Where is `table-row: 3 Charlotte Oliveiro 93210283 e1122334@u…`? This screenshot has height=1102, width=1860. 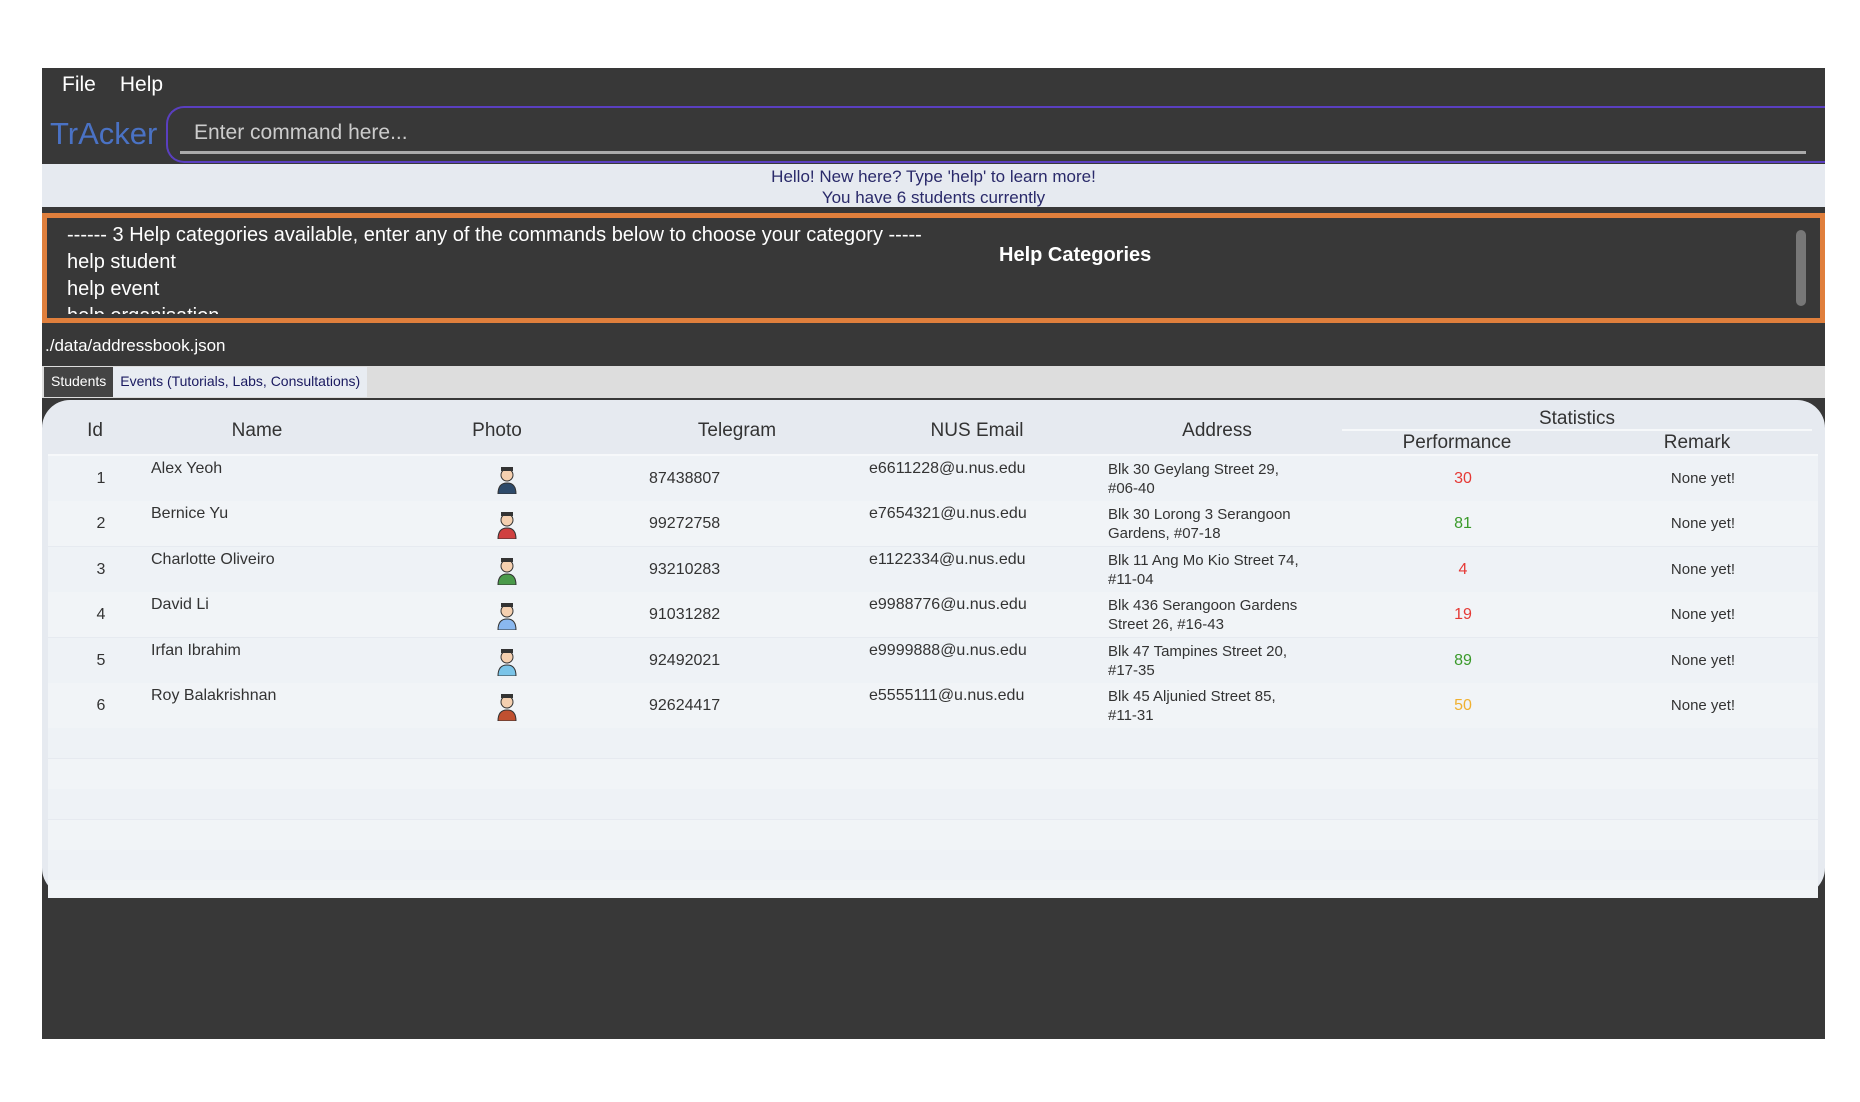 table-row: 3 Charlotte Oliveiro 93210283 e1122334@u… is located at coordinates (933, 569).